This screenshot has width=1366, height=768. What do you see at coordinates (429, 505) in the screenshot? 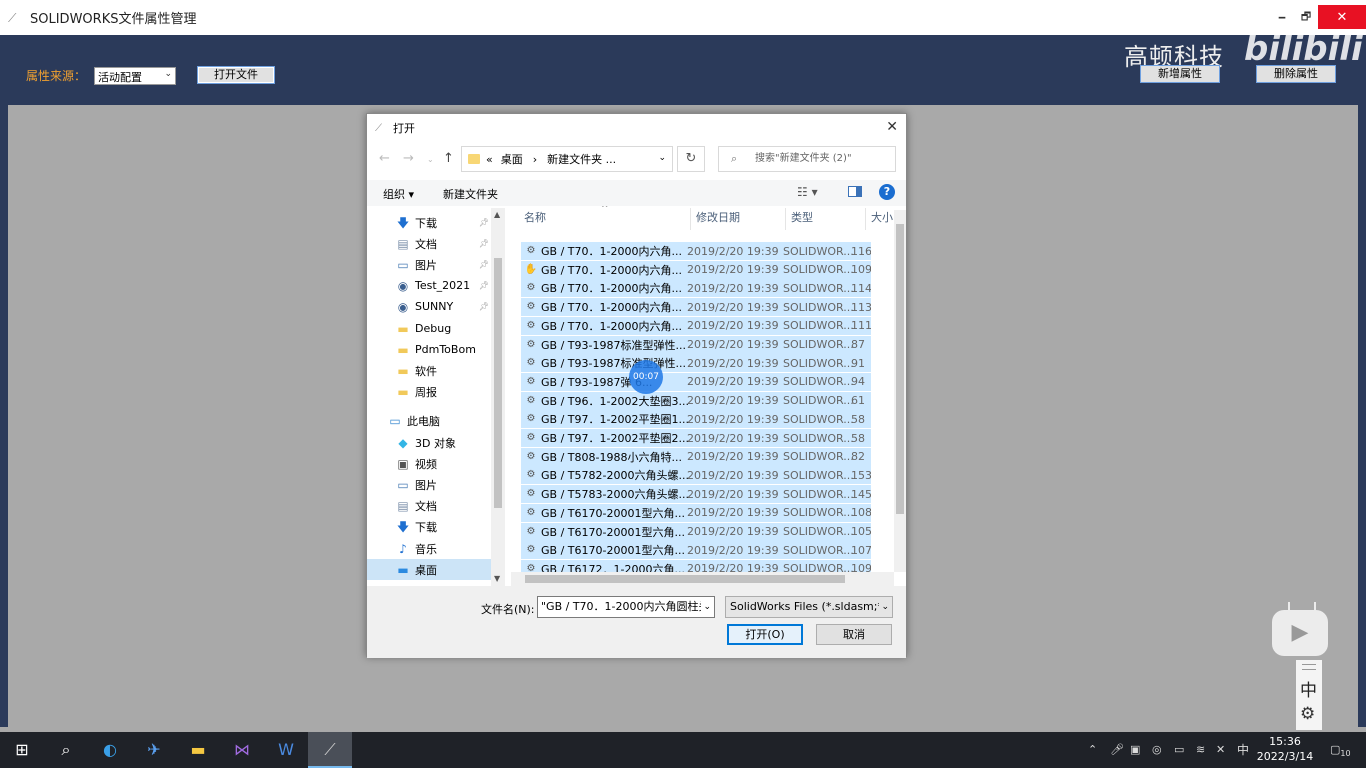
I see `nav-tree-item: ▤ 文档` at bounding box center [429, 505].